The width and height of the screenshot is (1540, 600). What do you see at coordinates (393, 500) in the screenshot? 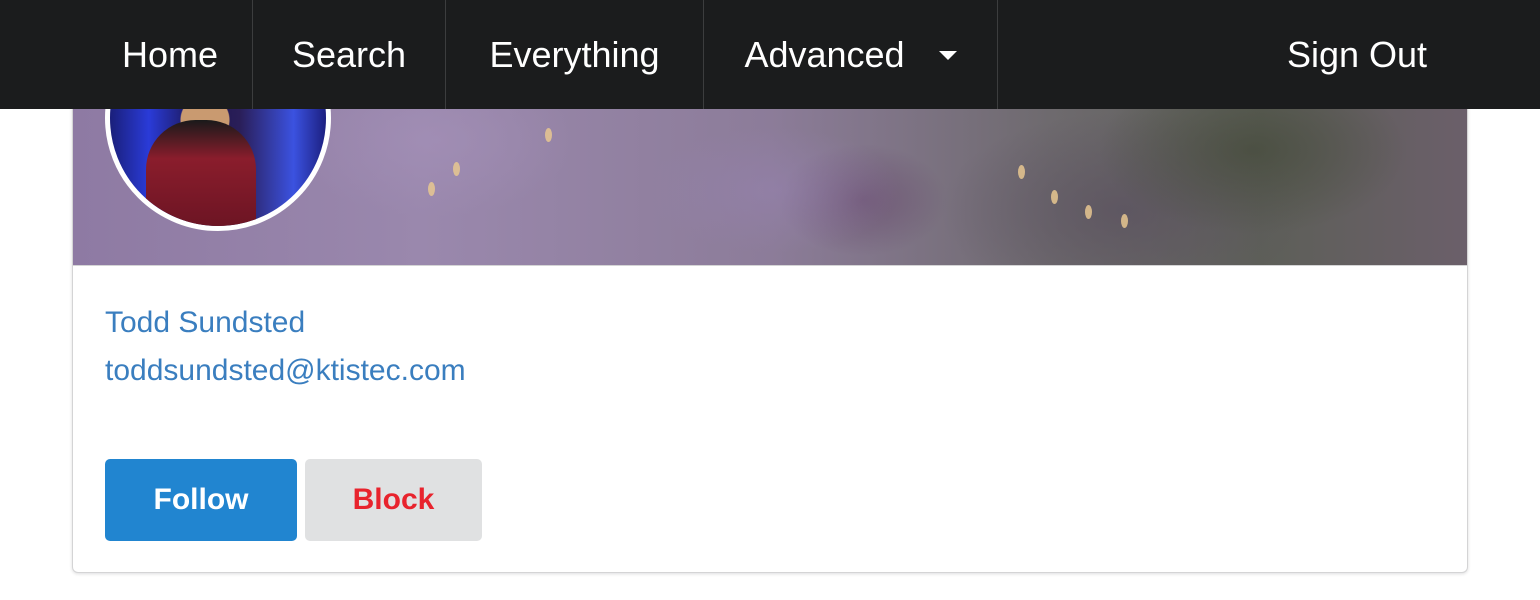
I see `block-button: Block` at bounding box center [393, 500].